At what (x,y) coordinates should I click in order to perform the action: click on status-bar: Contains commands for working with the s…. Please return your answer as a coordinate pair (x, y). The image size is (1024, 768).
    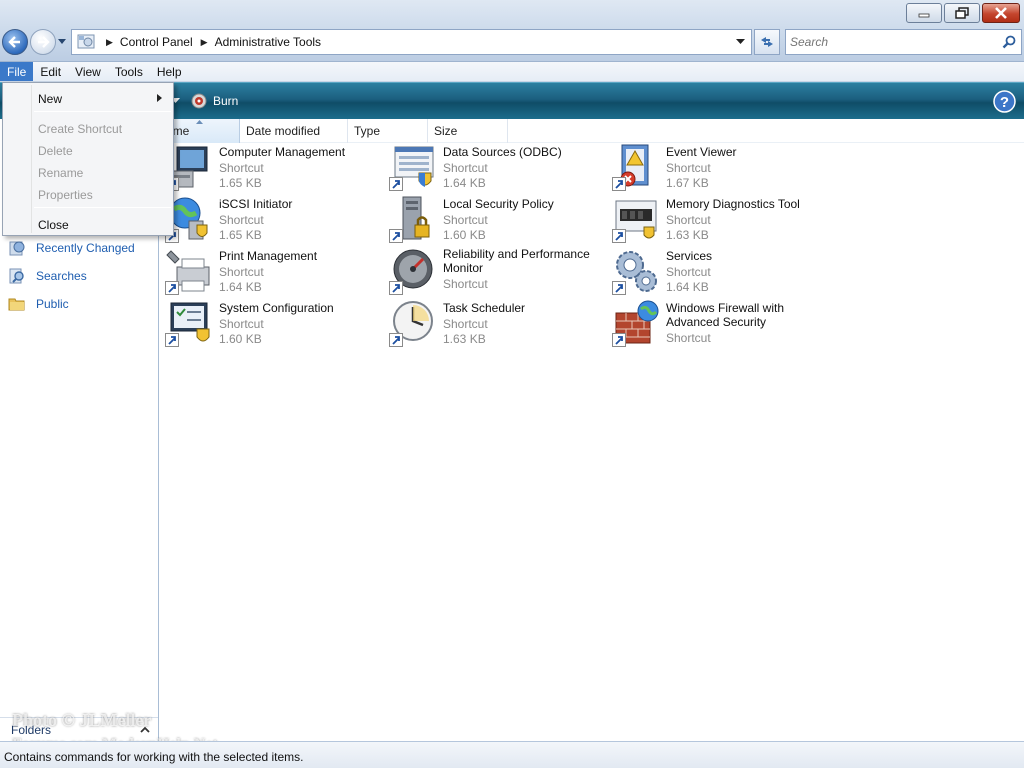
    Looking at the image, I should click on (512, 754).